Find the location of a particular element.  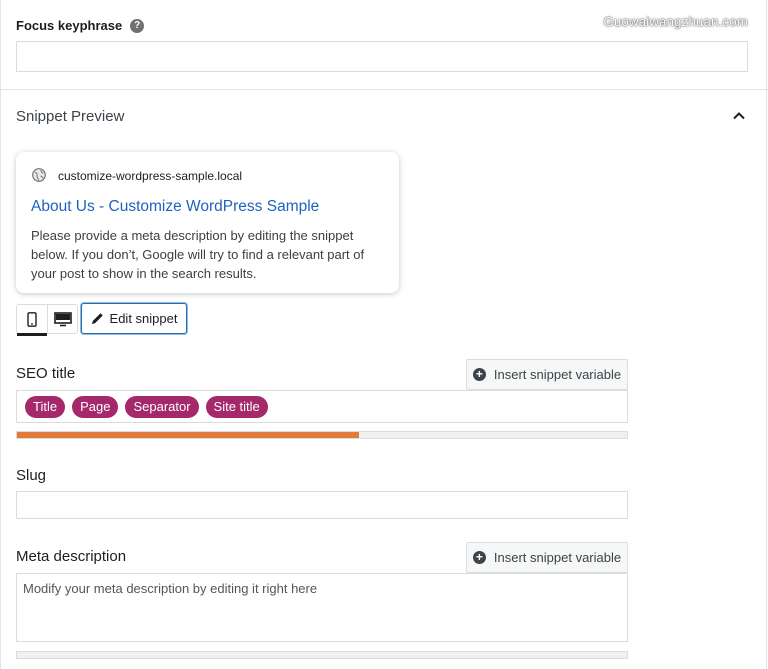

globe-icon is located at coordinates (39, 175).